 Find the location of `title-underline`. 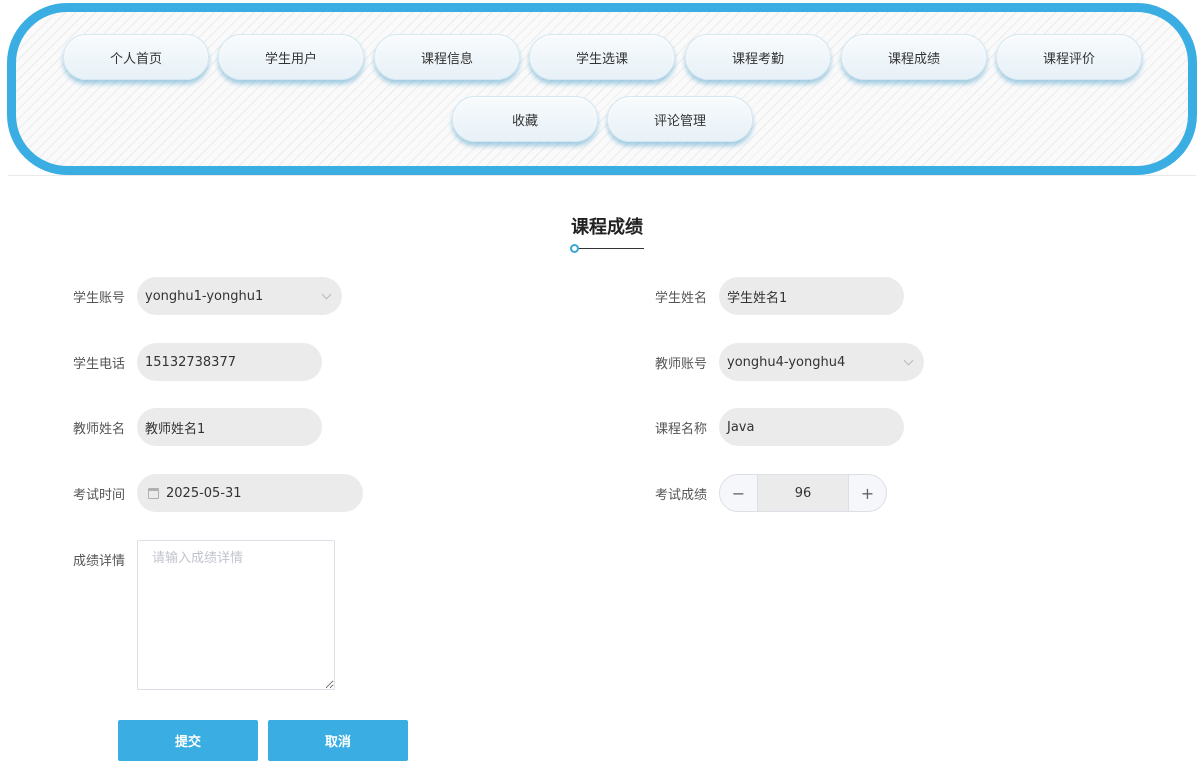

title-underline is located at coordinates (609, 248).